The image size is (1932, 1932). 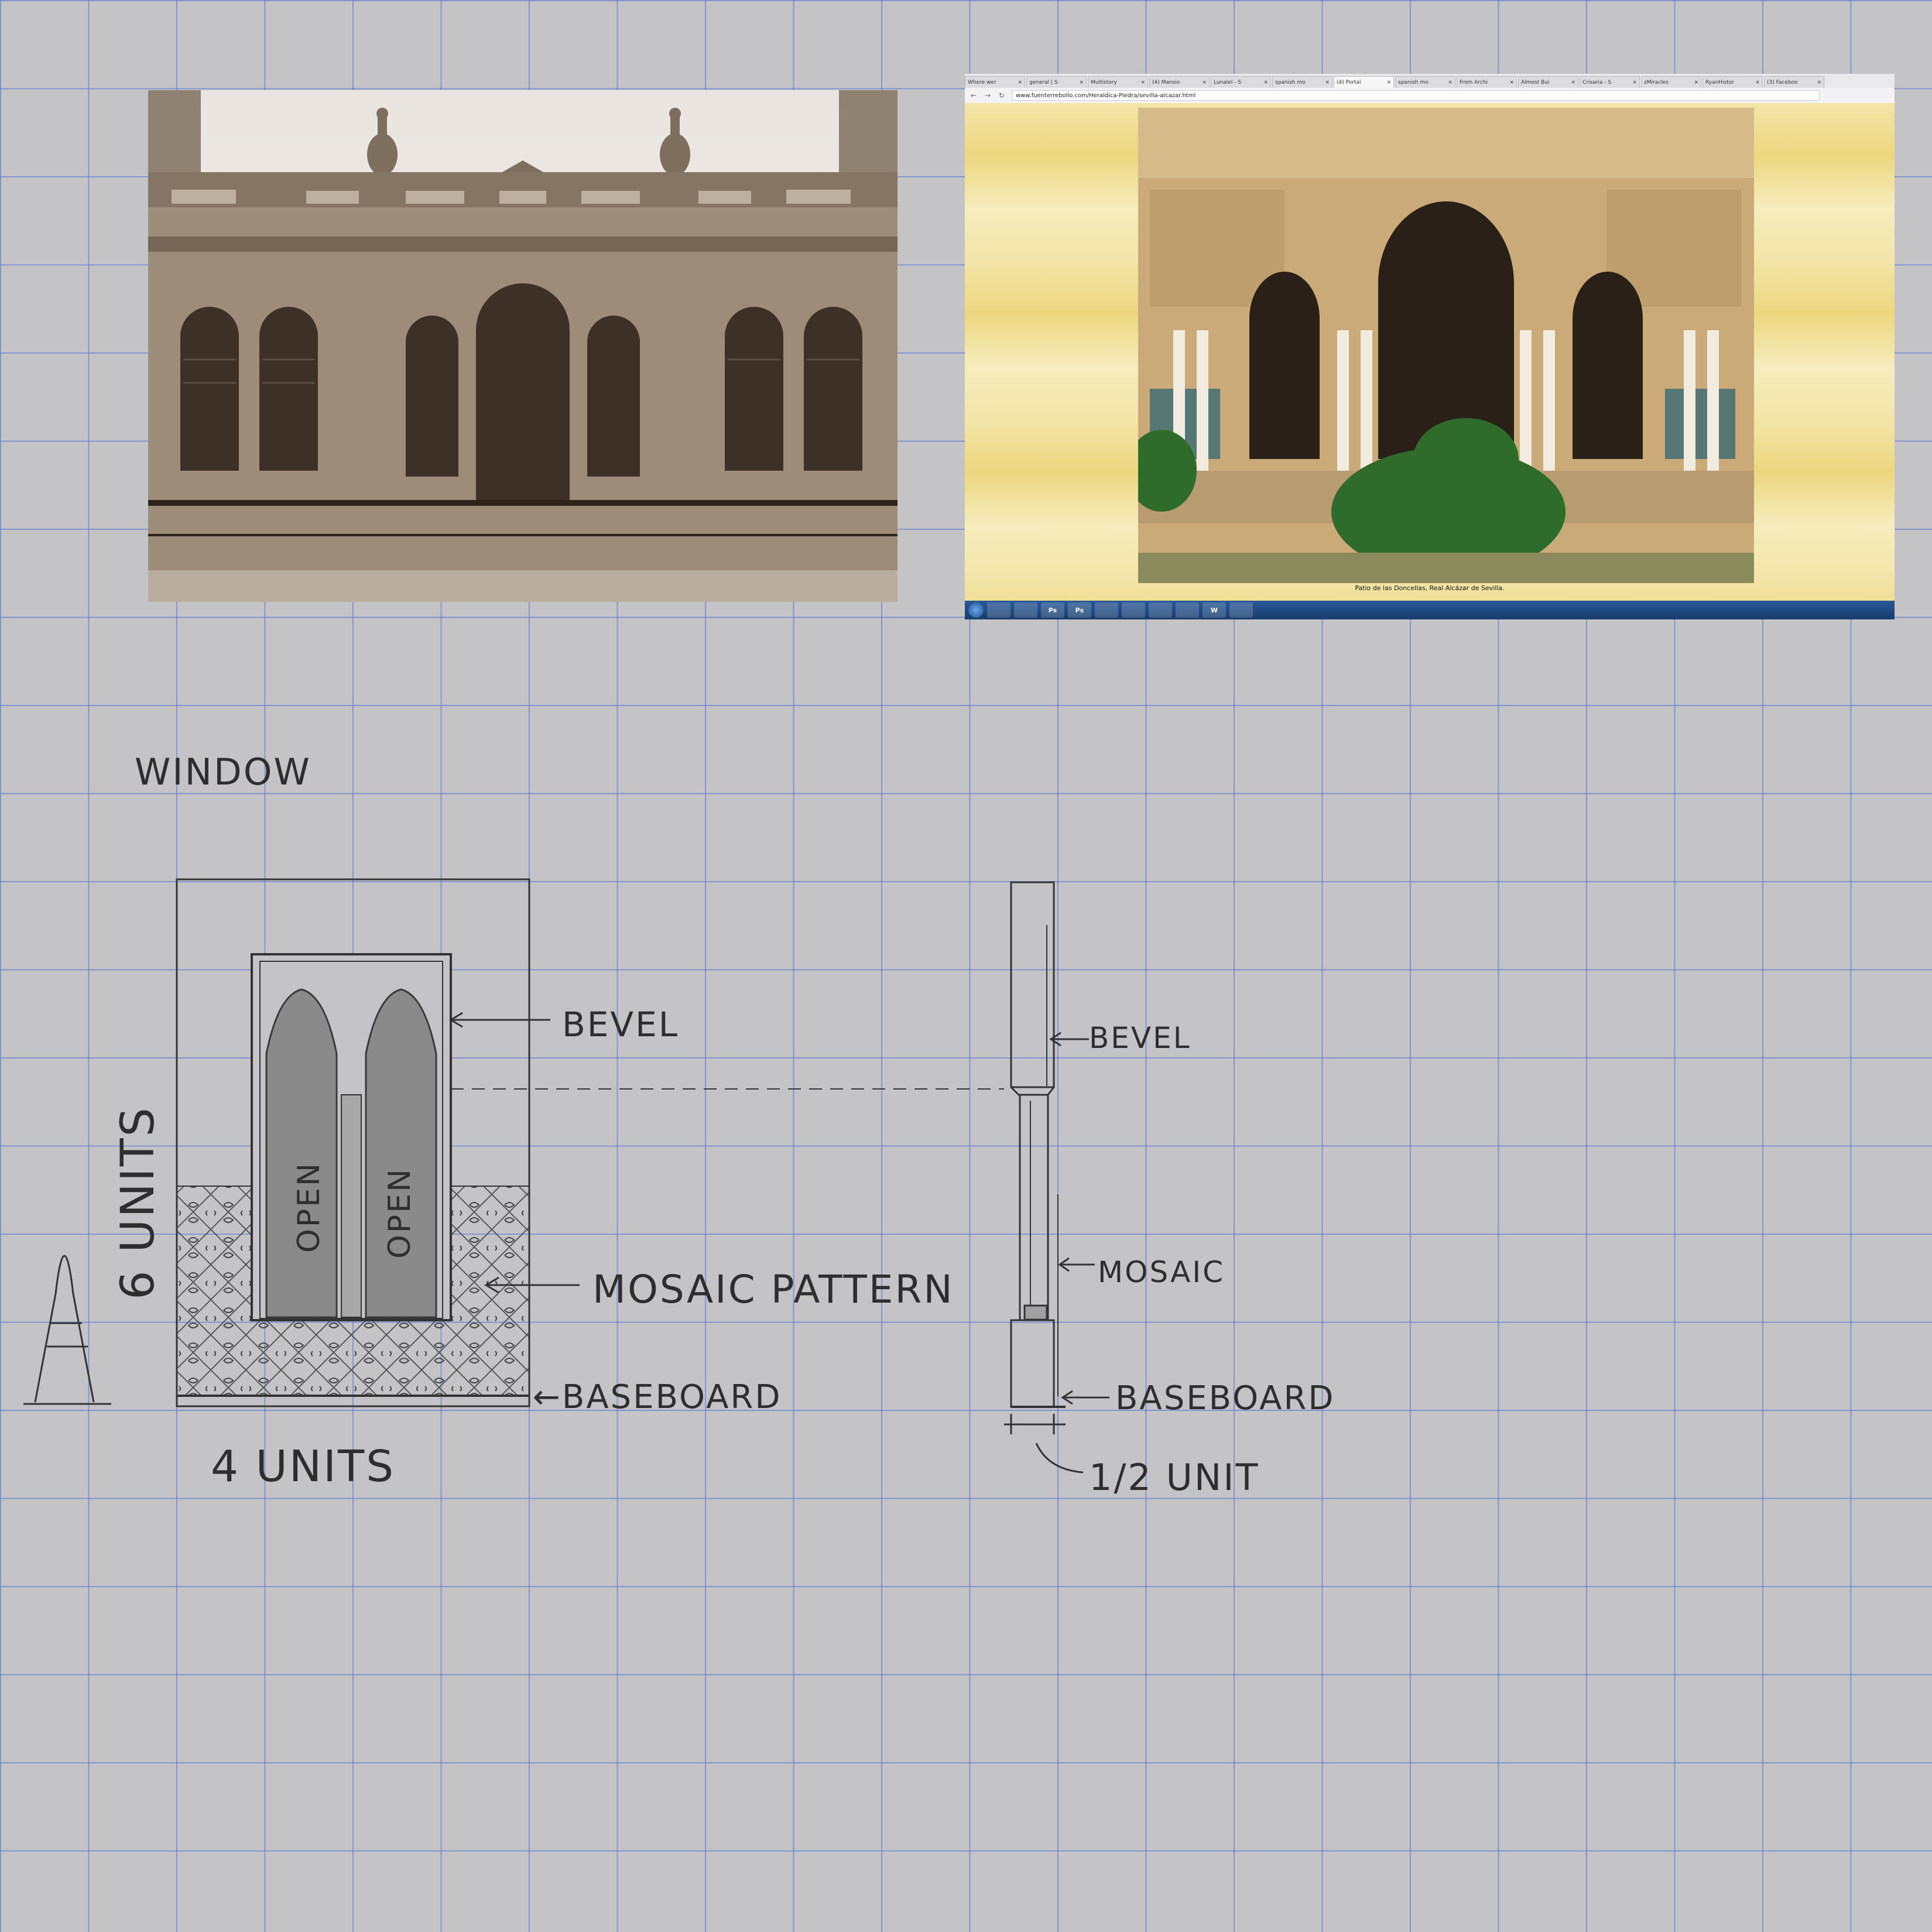 What do you see at coordinates (1161, 1272) in the screenshot?
I see `side-mosaic-label: MOSAIC` at bounding box center [1161, 1272].